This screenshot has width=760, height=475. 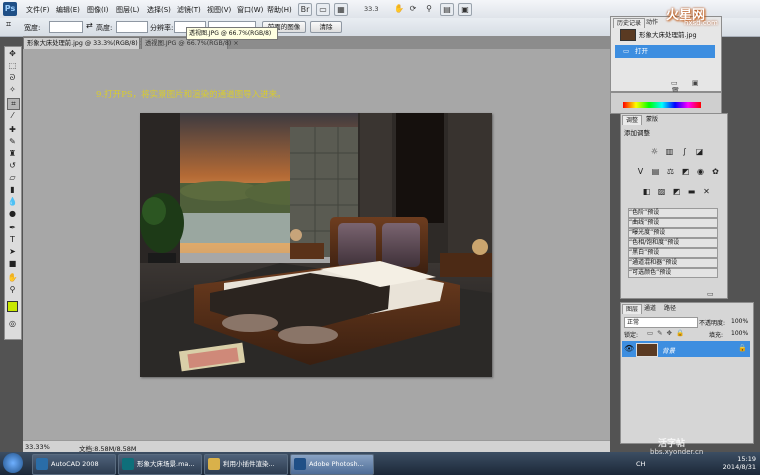 I want to click on rotate-view-icon: ⟳, so click(x=413, y=8).